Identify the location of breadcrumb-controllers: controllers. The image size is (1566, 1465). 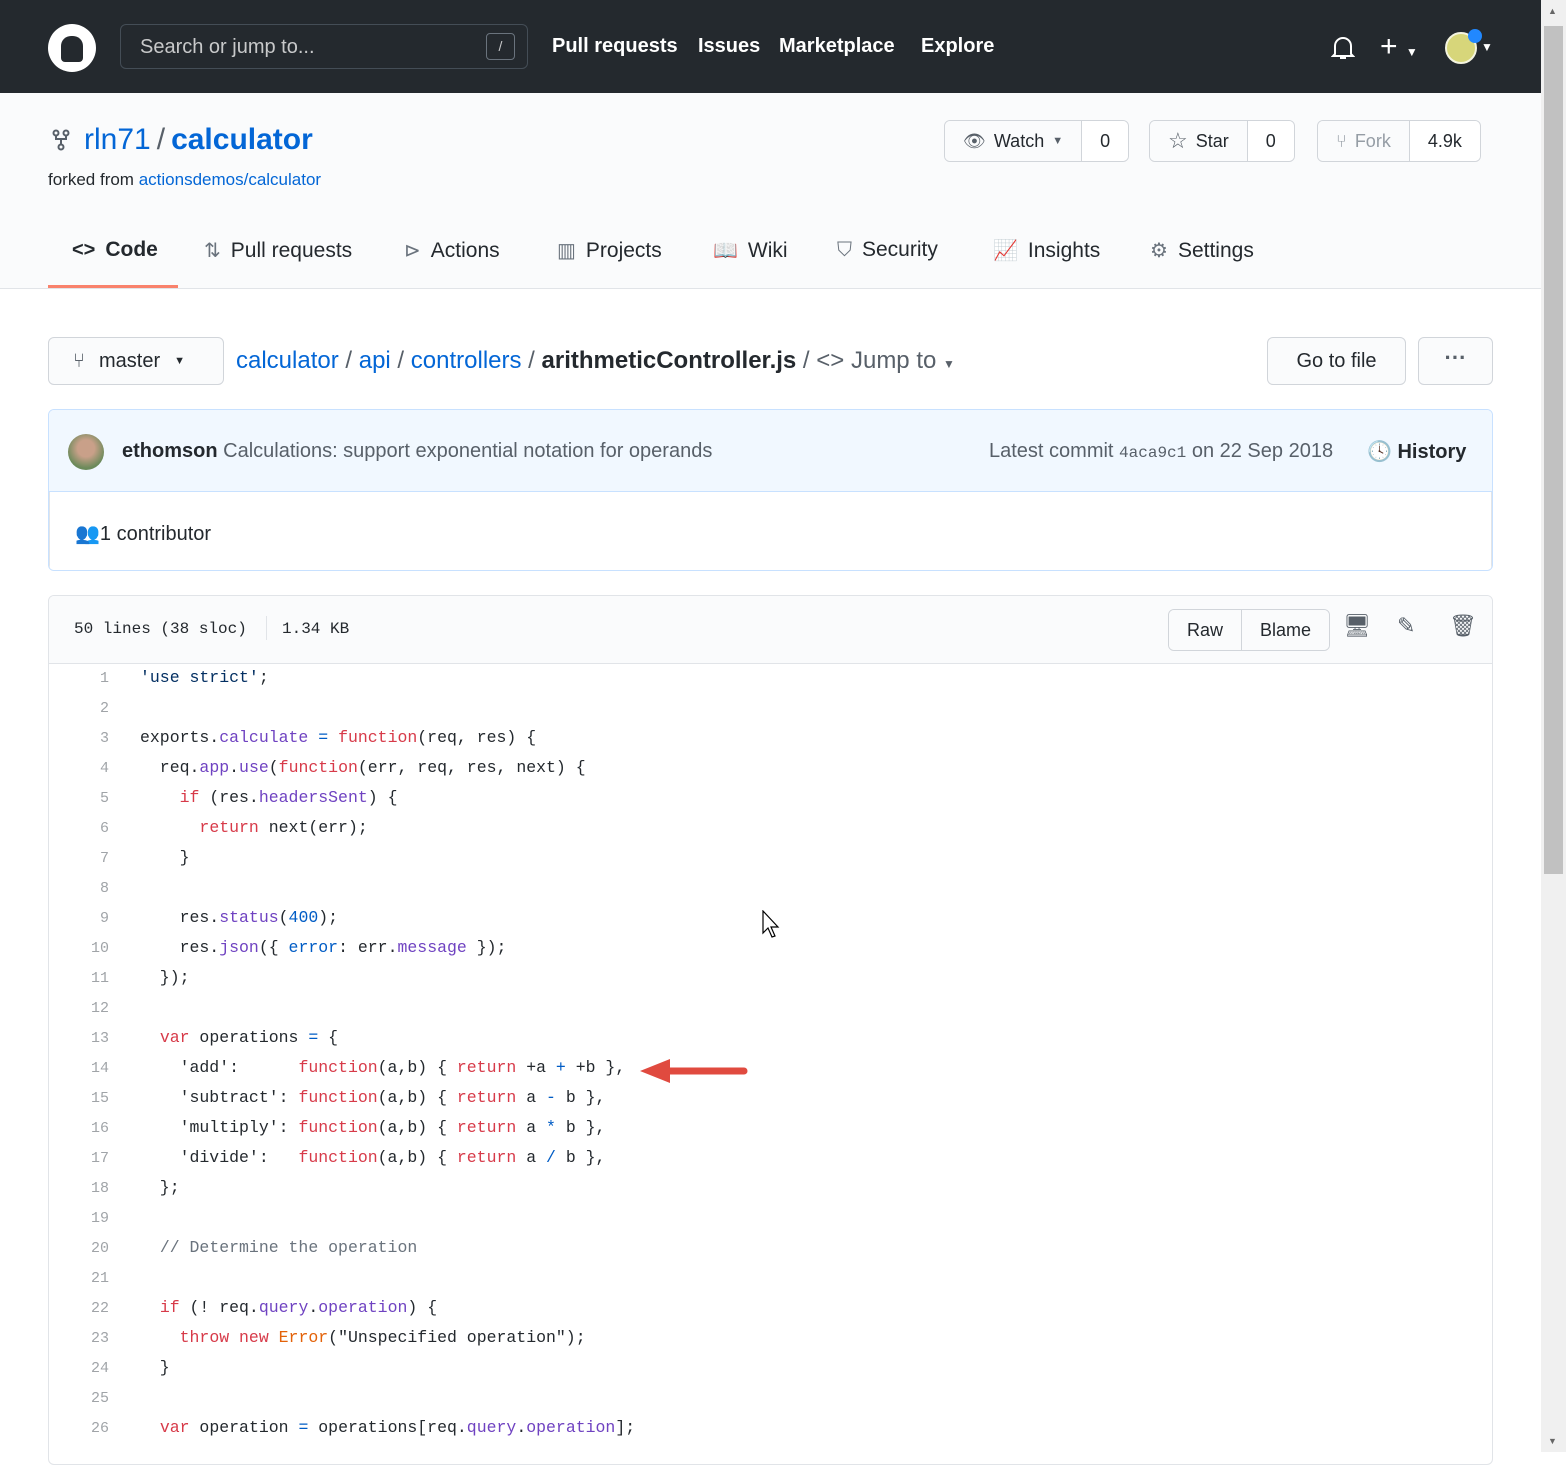
(466, 360).